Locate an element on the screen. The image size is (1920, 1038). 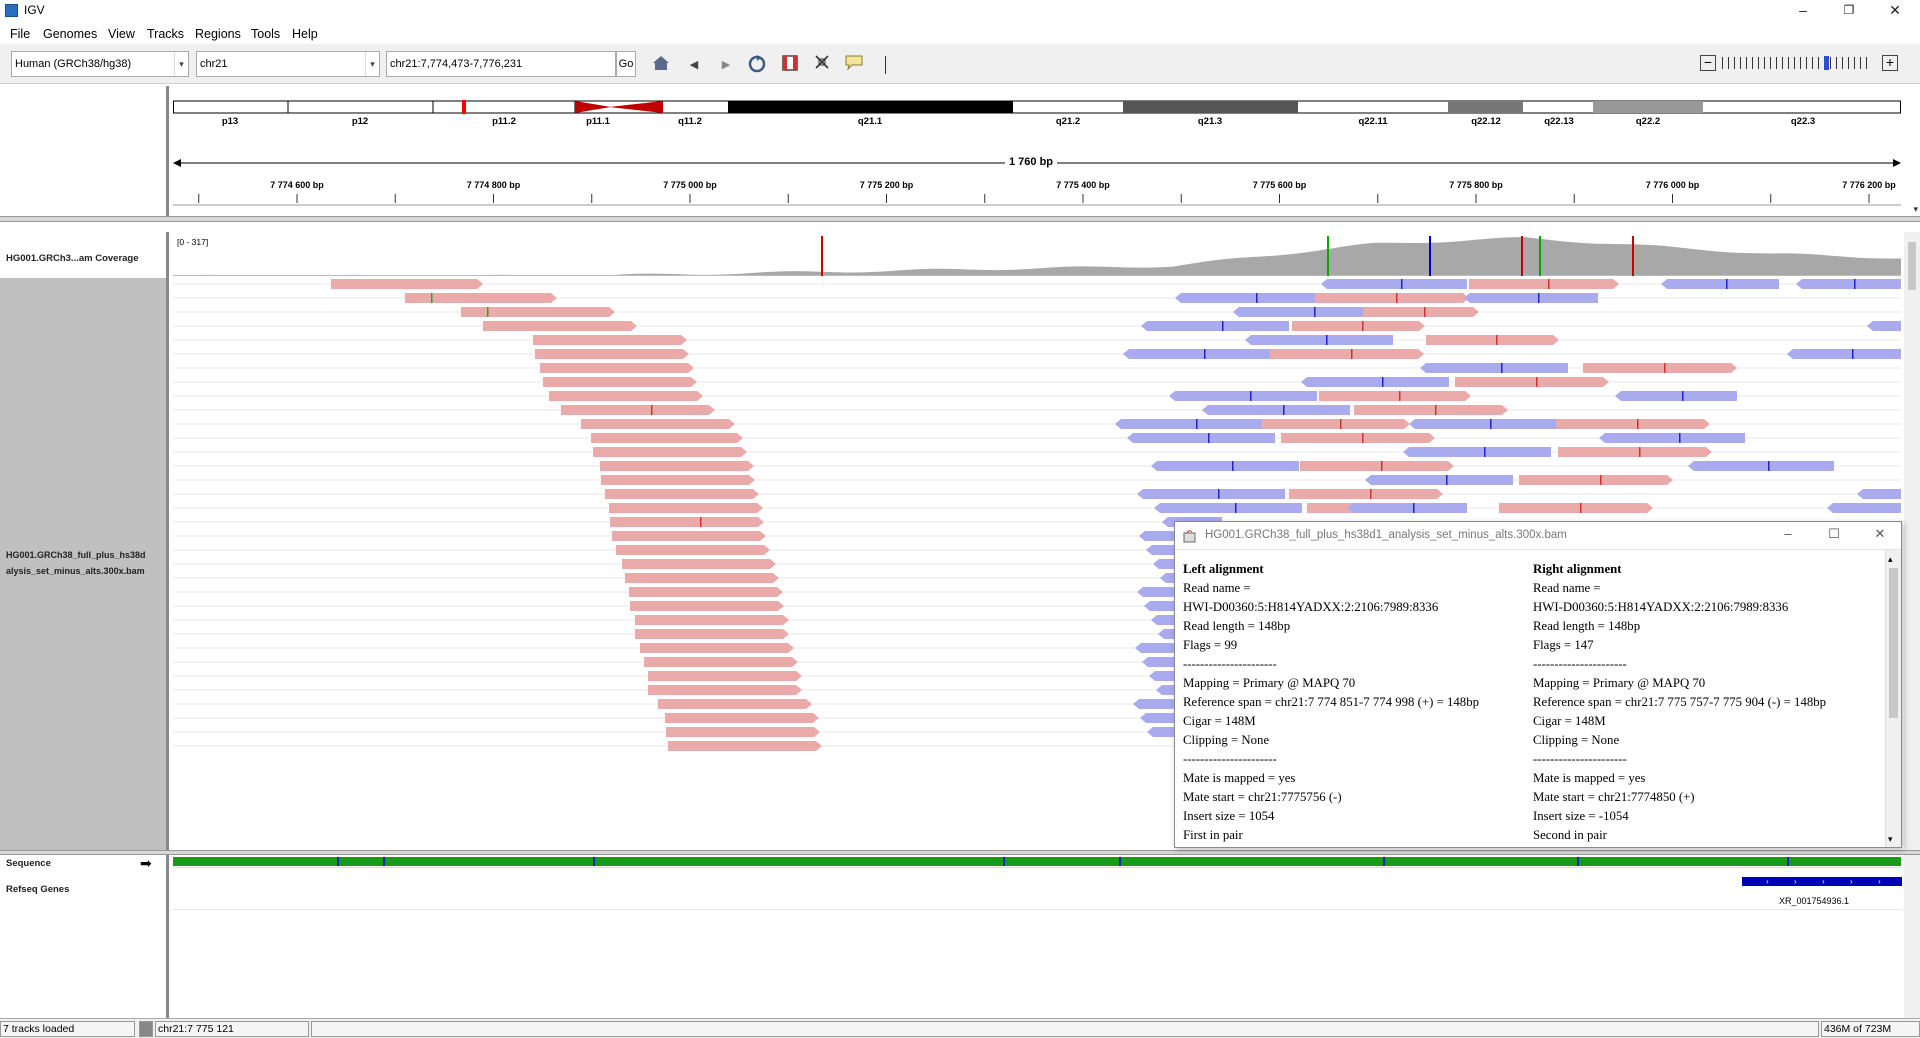
feature-scrollbar is located at coordinates (1912, 936).